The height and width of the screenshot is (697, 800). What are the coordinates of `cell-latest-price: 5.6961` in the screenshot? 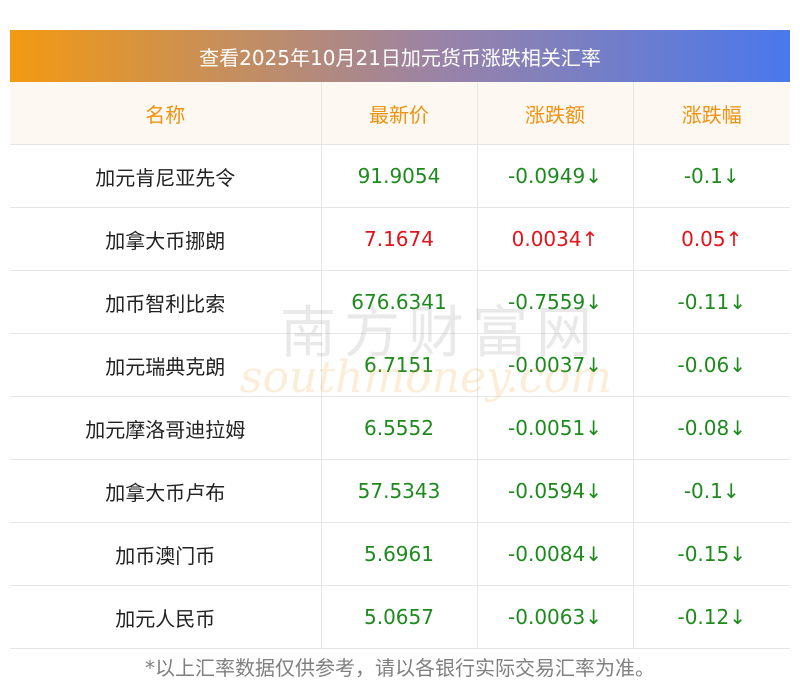 It's located at (399, 554).